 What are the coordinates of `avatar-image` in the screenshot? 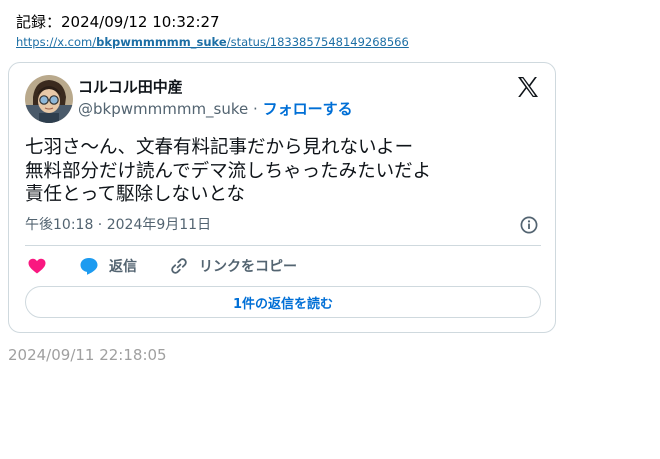 It's located at (49, 99).